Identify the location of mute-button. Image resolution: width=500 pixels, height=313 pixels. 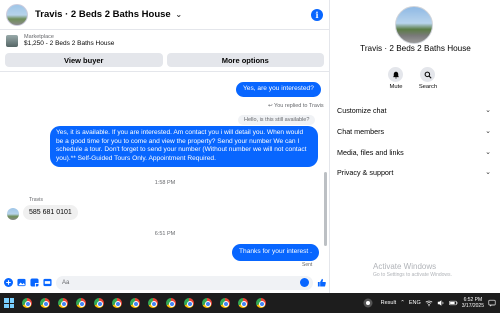
(395, 74).